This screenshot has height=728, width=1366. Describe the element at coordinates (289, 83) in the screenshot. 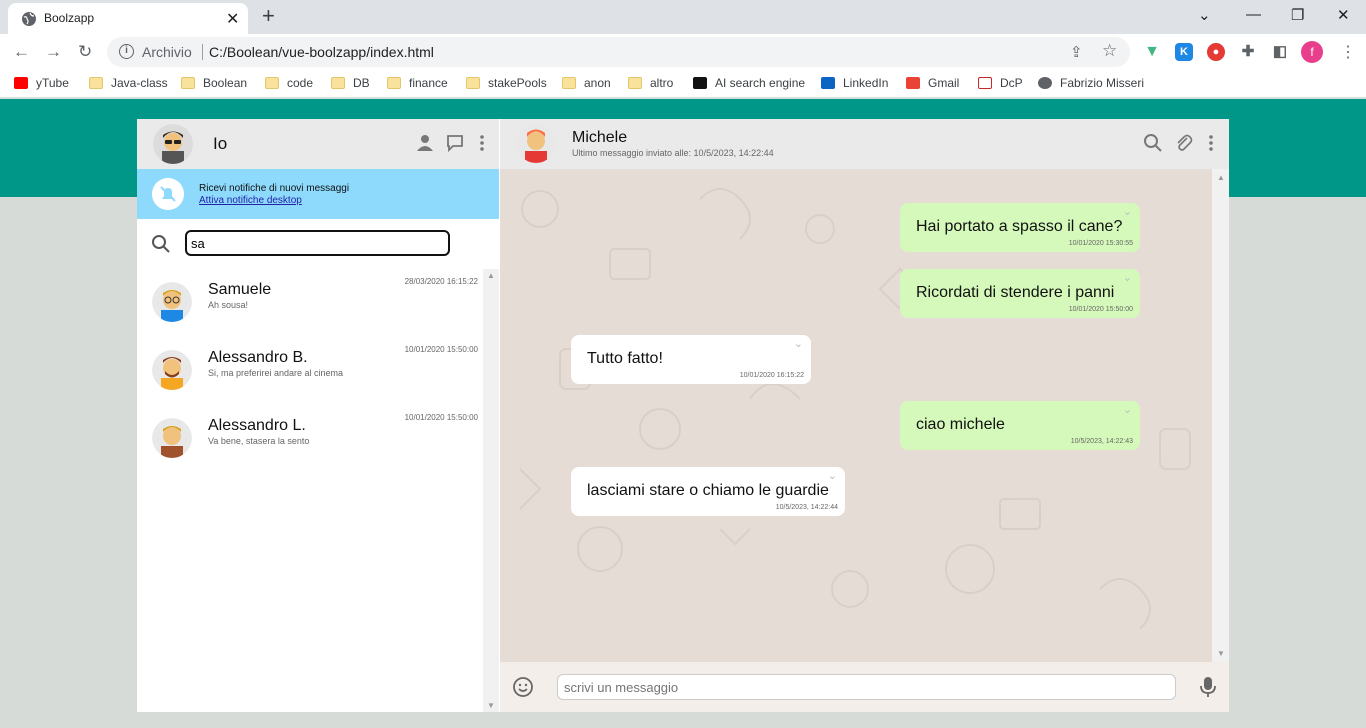

I see `bookmark-item: code` at that location.